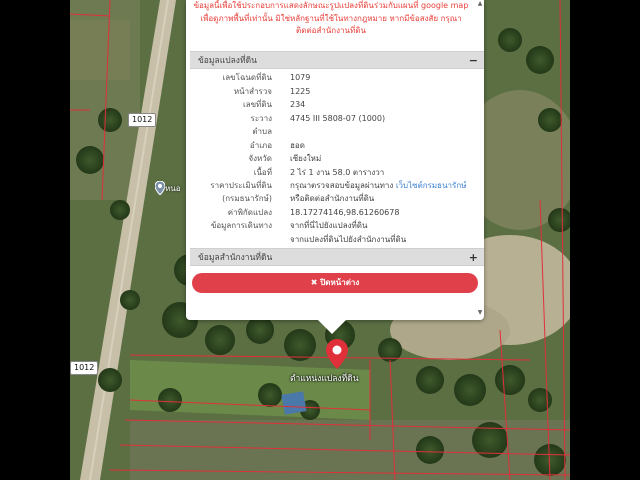  What do you see at coordinates (337, 60) in the screenshot?
I see `land-info-panel-header: ข้อมูลแปลงที่ดิน −` at bounding box center [337, 60].